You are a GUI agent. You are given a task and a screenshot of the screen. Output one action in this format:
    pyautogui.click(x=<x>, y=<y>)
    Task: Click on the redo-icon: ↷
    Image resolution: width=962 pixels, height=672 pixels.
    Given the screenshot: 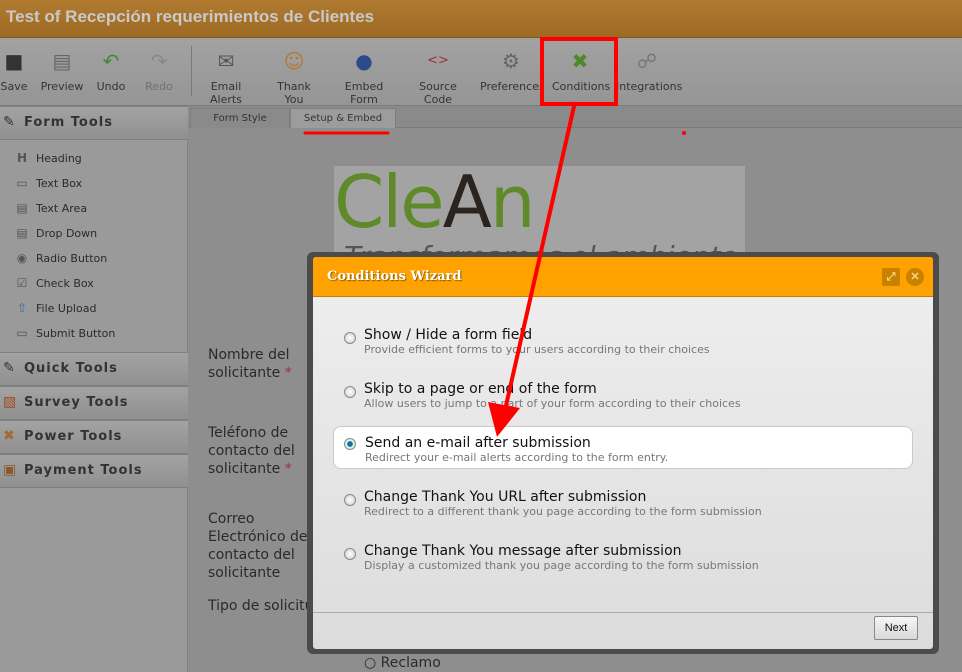 What is the action you would take?
    pyautogui.click(x=159, y=61)
    